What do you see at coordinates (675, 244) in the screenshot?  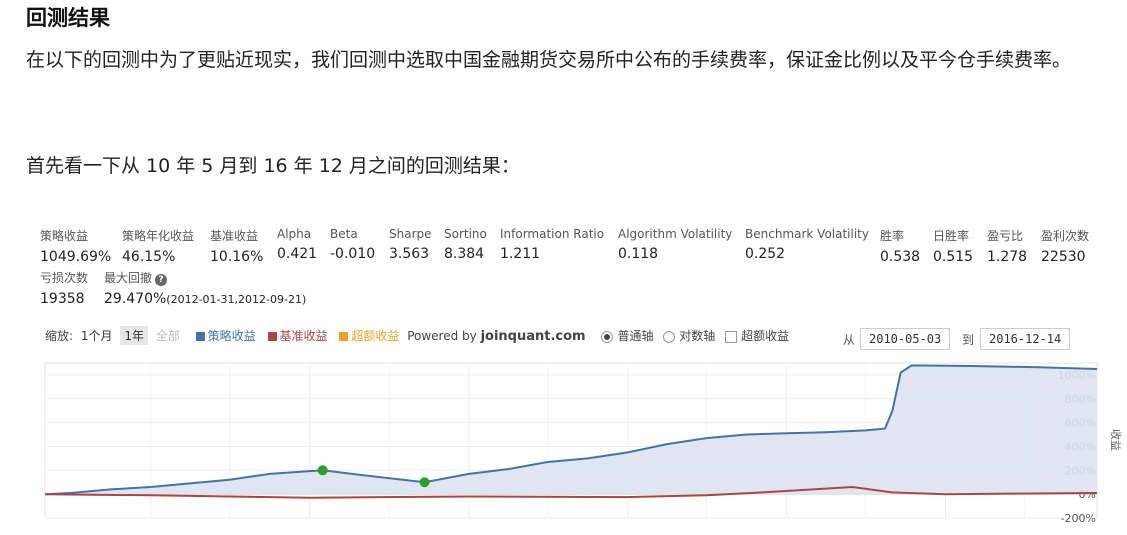 I see `stat-8: Algorithm Volatility 0.118` at bounding box center [675, 244].